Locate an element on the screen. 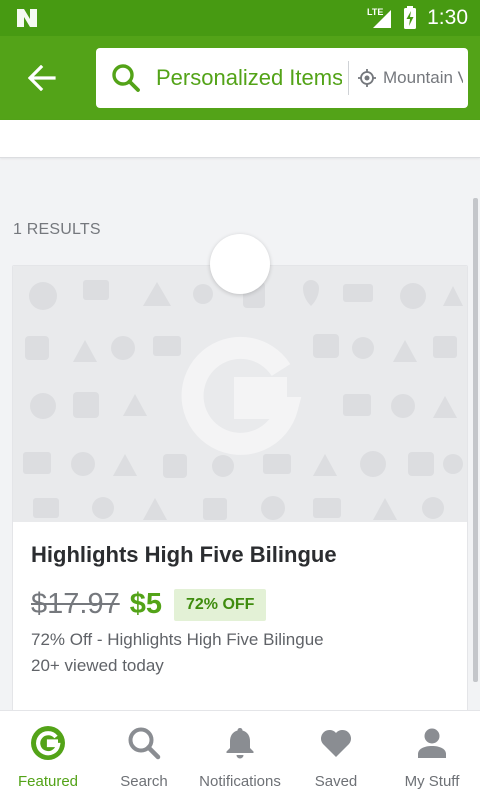 The image size is (480, 800). discount-badge: 72% OFF is located at coordinates (220, 604).